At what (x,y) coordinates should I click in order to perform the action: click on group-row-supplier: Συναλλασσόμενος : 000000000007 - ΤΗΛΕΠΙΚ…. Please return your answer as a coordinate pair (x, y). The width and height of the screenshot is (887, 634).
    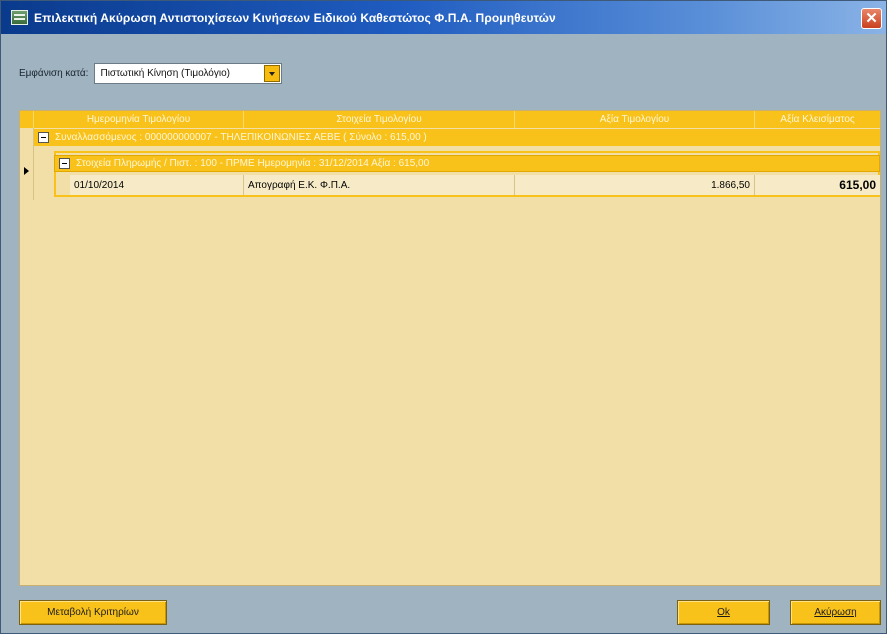
    Looking at the image, I should click on (457, 137).